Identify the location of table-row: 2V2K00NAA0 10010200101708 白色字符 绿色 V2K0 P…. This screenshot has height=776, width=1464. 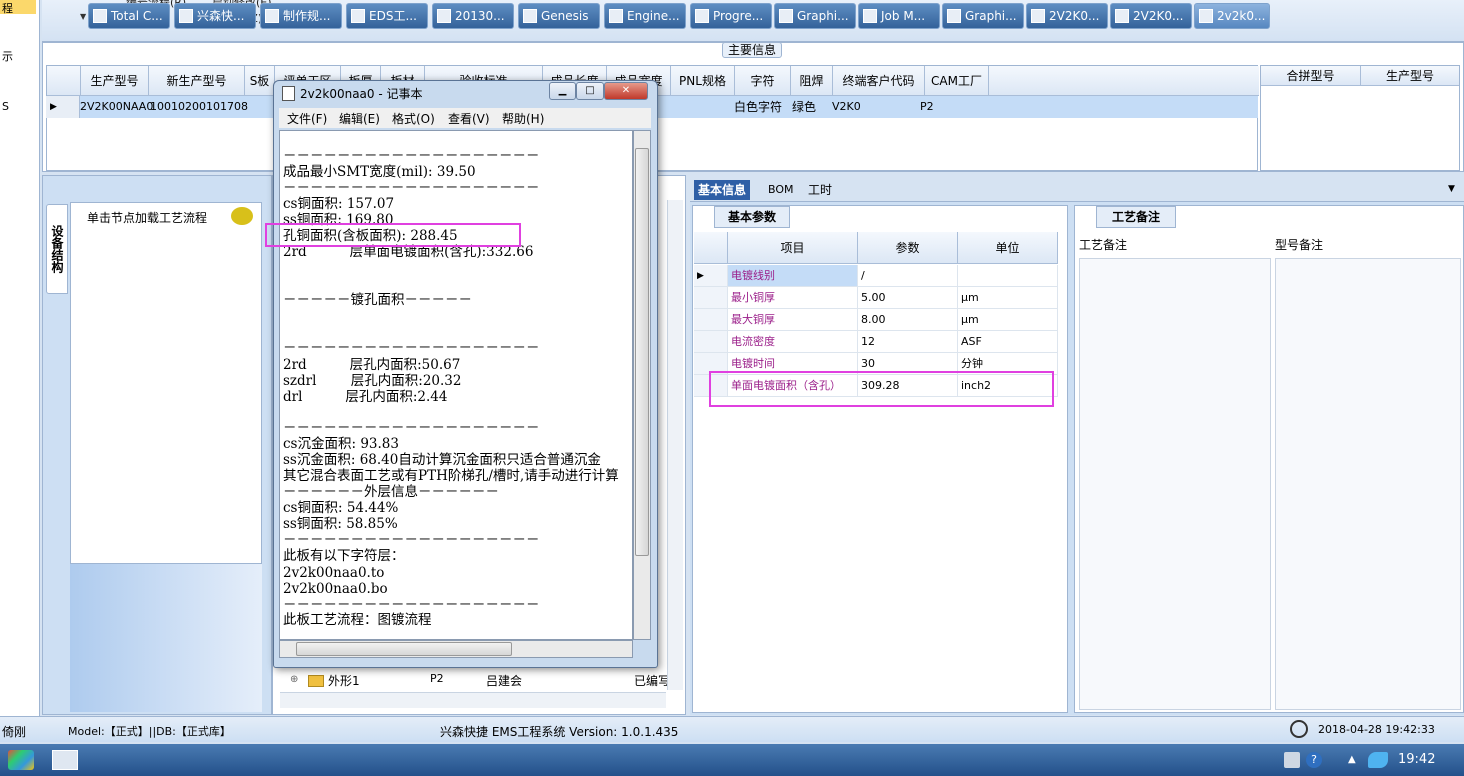
(669, 107).